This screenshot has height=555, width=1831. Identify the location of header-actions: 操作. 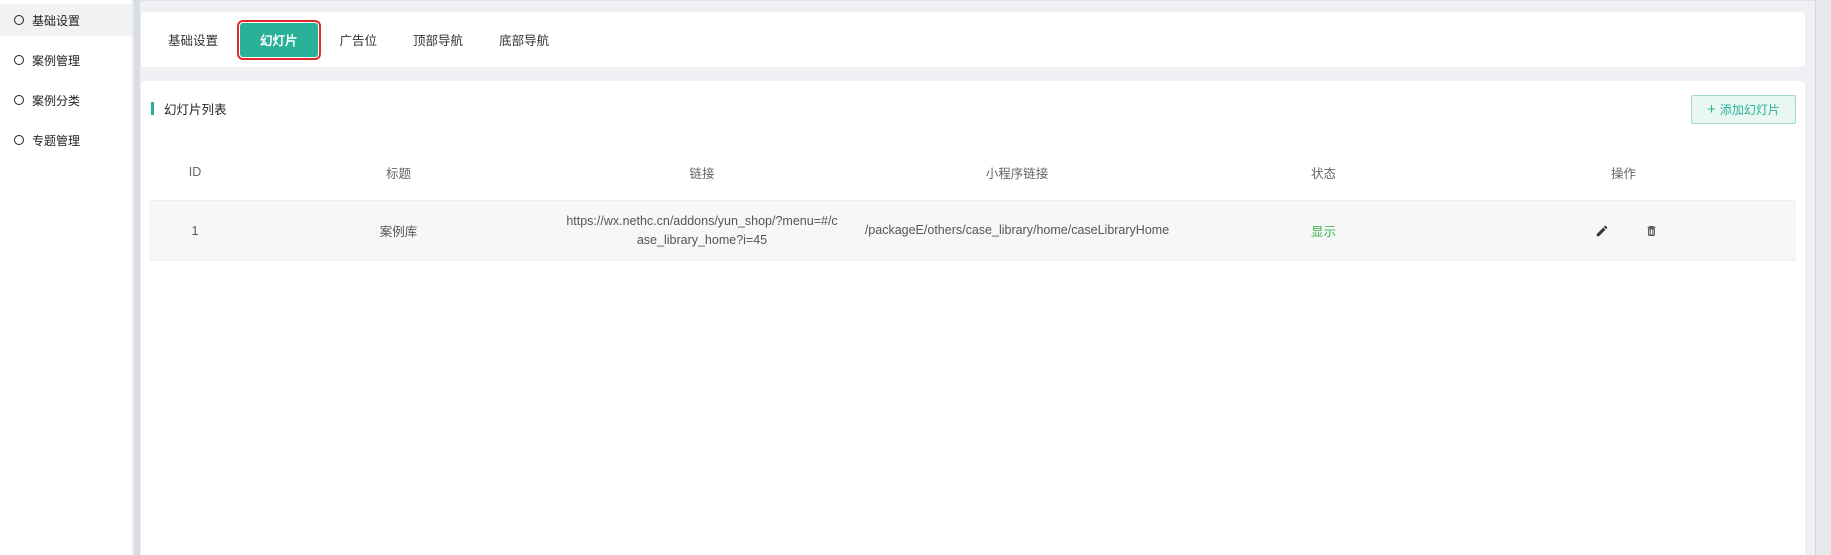
(1623, 173).